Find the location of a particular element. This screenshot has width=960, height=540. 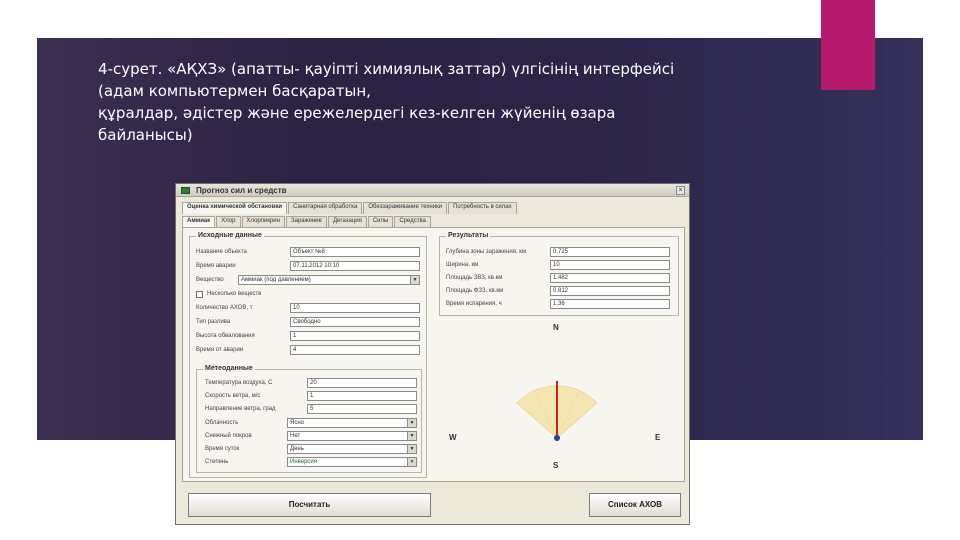

area-pz-label: Площадь ЗВЗ, кв.км is located at coordinates (474, 278).